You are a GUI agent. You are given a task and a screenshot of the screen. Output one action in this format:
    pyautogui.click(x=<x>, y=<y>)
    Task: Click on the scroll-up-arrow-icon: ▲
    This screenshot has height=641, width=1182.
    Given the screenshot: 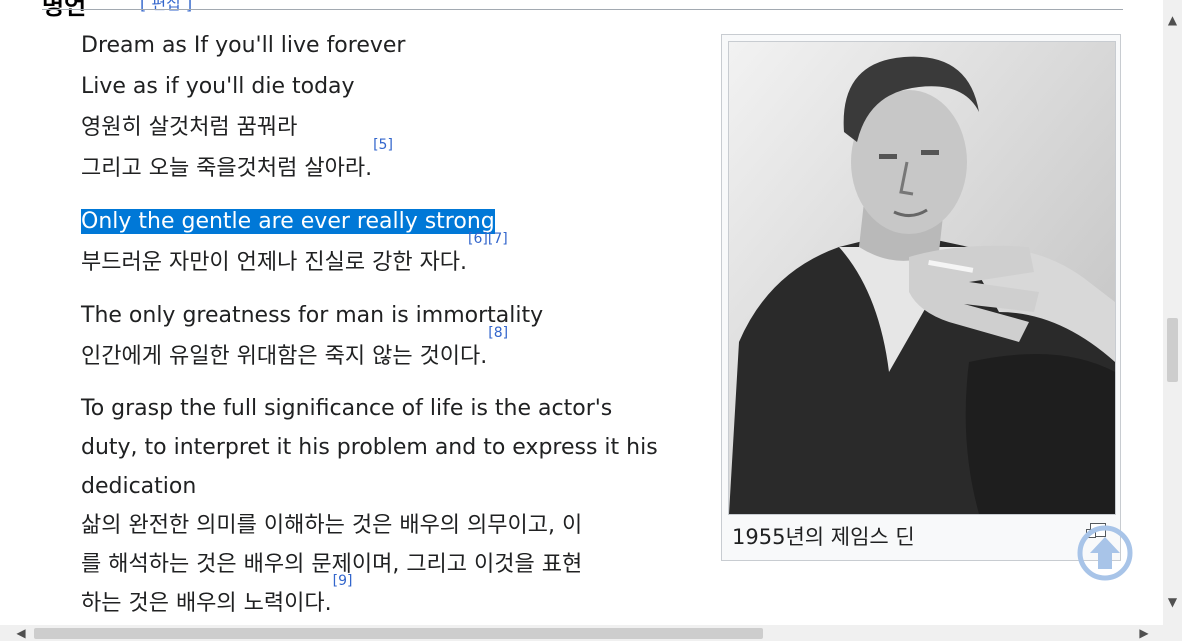 What is the action you would take?
    pyautogui.click(x=1172, y=20)
    